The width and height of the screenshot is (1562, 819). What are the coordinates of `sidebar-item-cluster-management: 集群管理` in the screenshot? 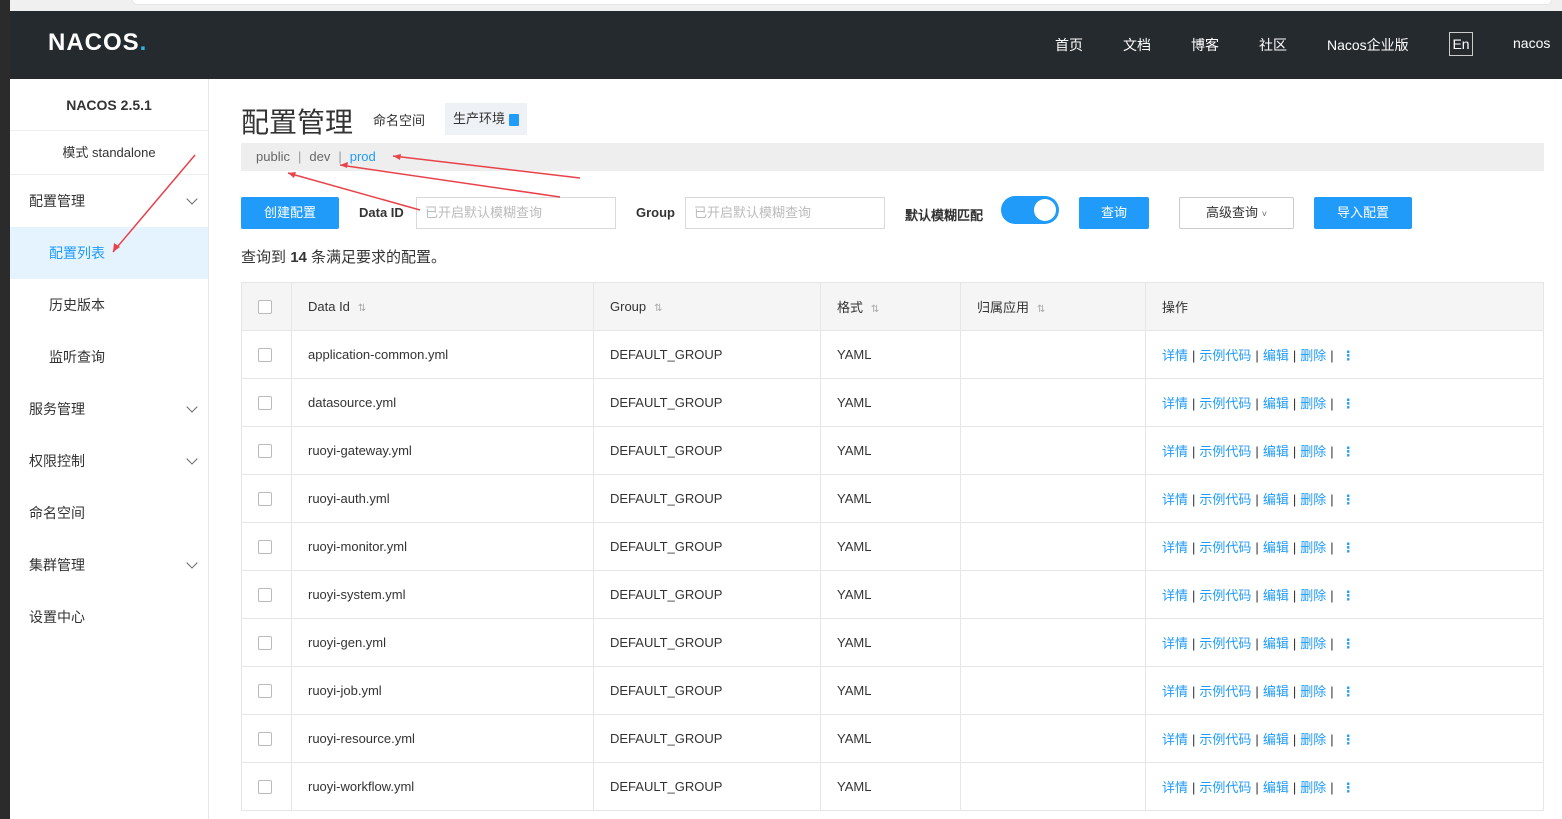 It's located at (109, 565).